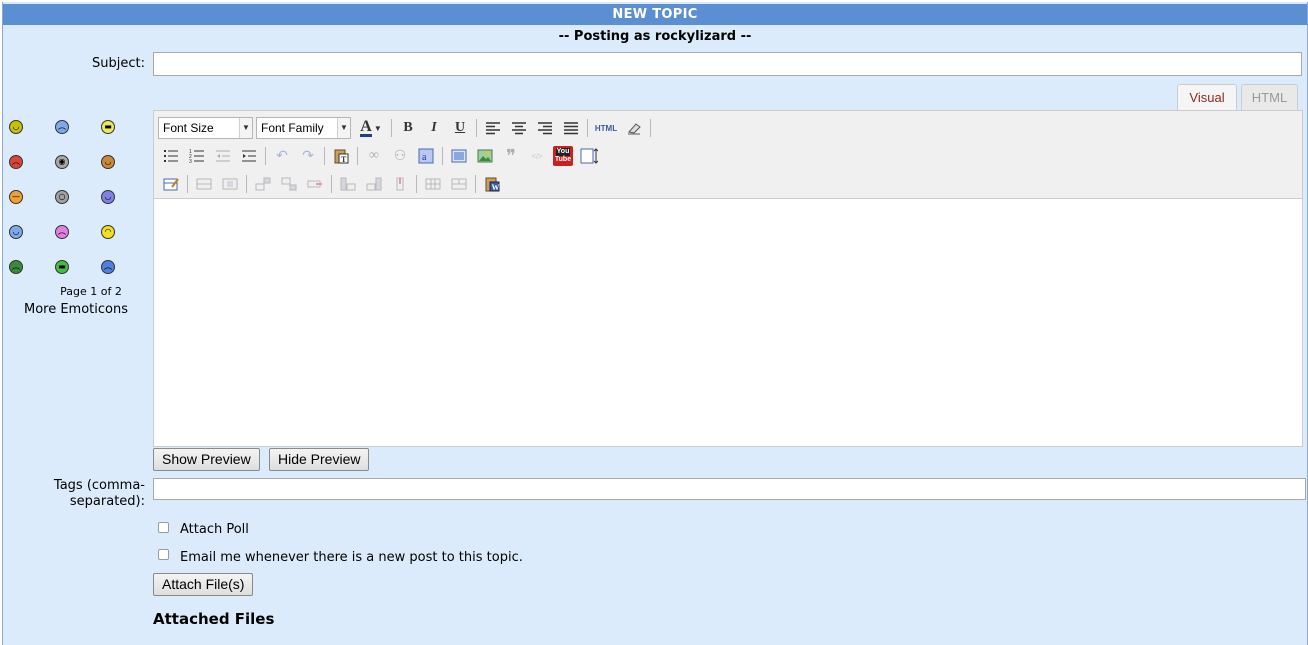 Image resolution: width=1308 pixels, height=645 pixels. I want to click on tags-label: Tags (comma- separated):, so click(84, 494).